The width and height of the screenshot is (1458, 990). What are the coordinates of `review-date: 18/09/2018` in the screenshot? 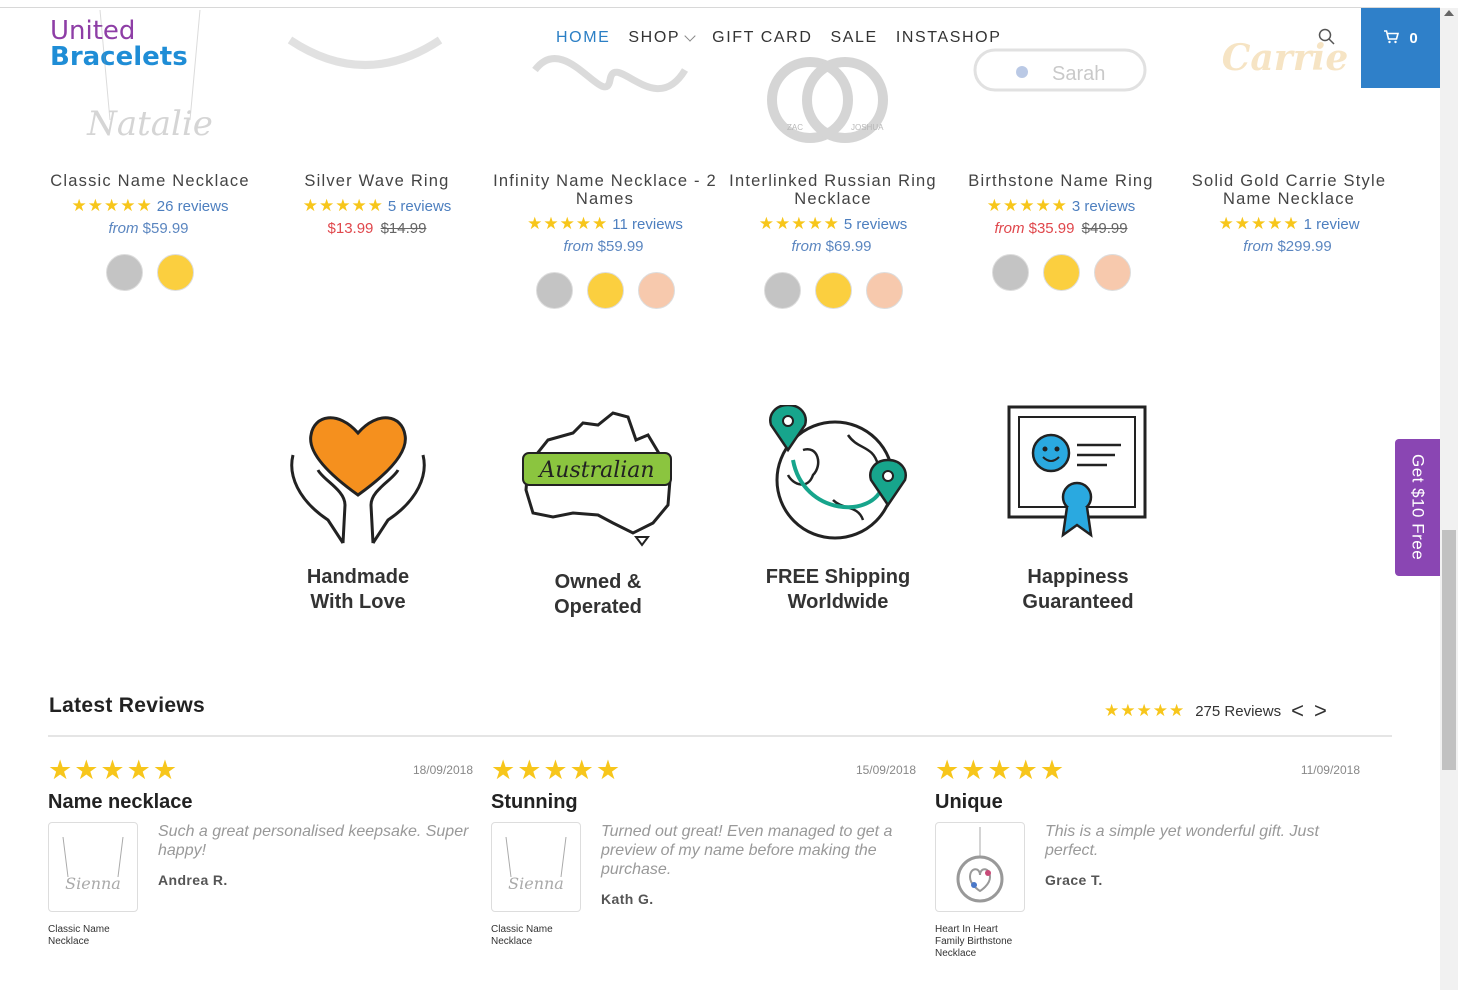 It's located at (442, 770).